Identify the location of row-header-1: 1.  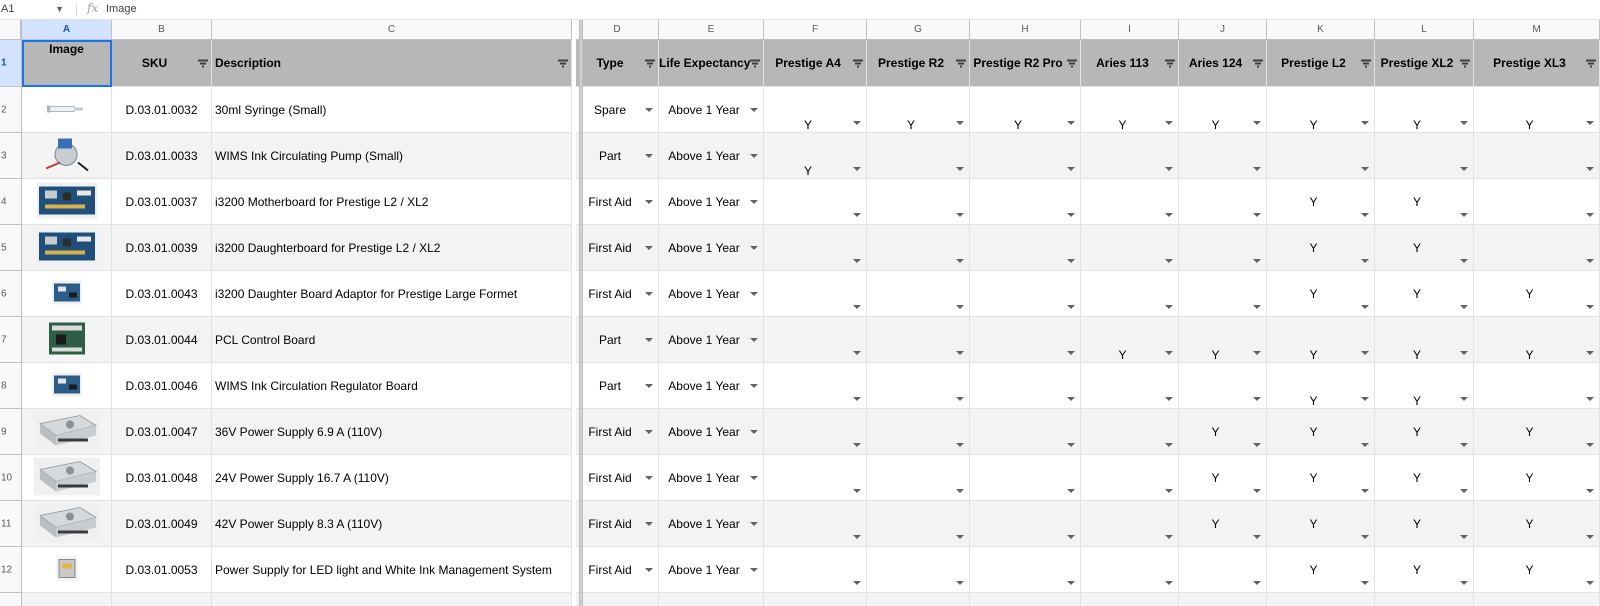
(11, 63).